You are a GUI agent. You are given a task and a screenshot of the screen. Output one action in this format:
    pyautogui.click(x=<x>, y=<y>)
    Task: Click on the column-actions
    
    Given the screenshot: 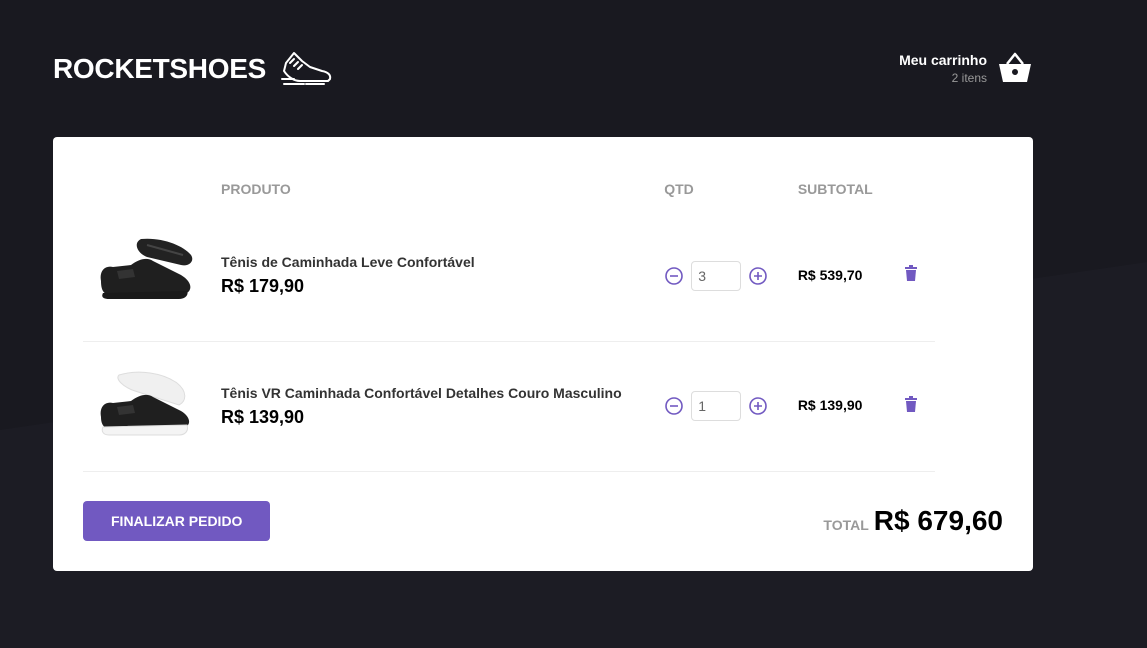 What is the action you would take?
    pyautogui.click(x=912, y=189)
    